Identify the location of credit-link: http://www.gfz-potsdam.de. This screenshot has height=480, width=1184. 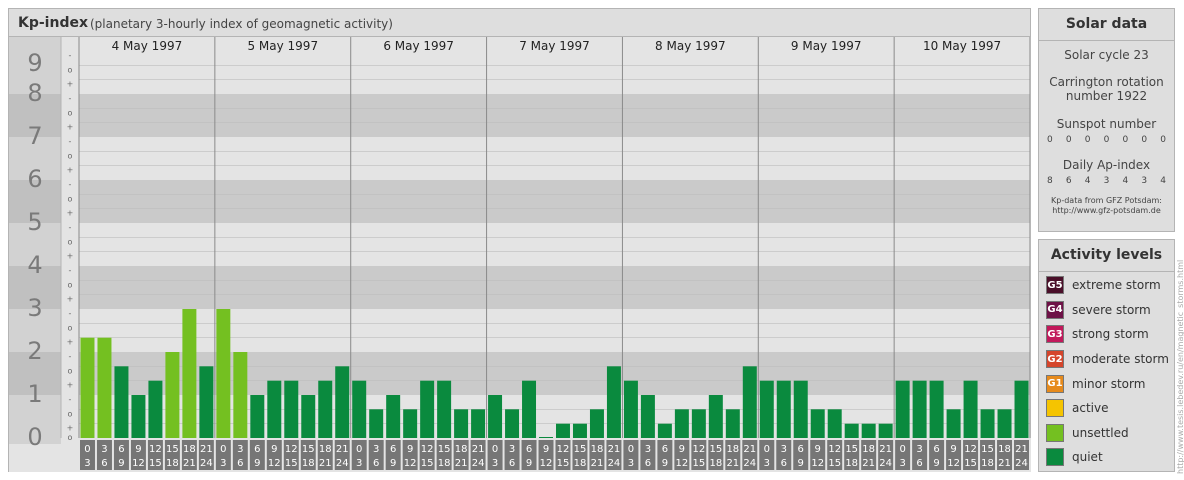
(1106, 211).